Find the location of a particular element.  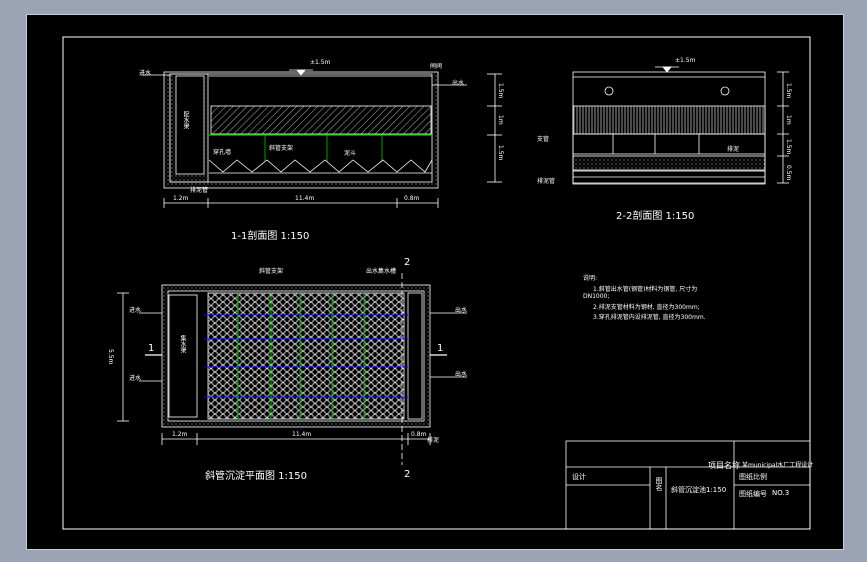

s2-water-level: ±1.5m is located at coordinates (685, 60).